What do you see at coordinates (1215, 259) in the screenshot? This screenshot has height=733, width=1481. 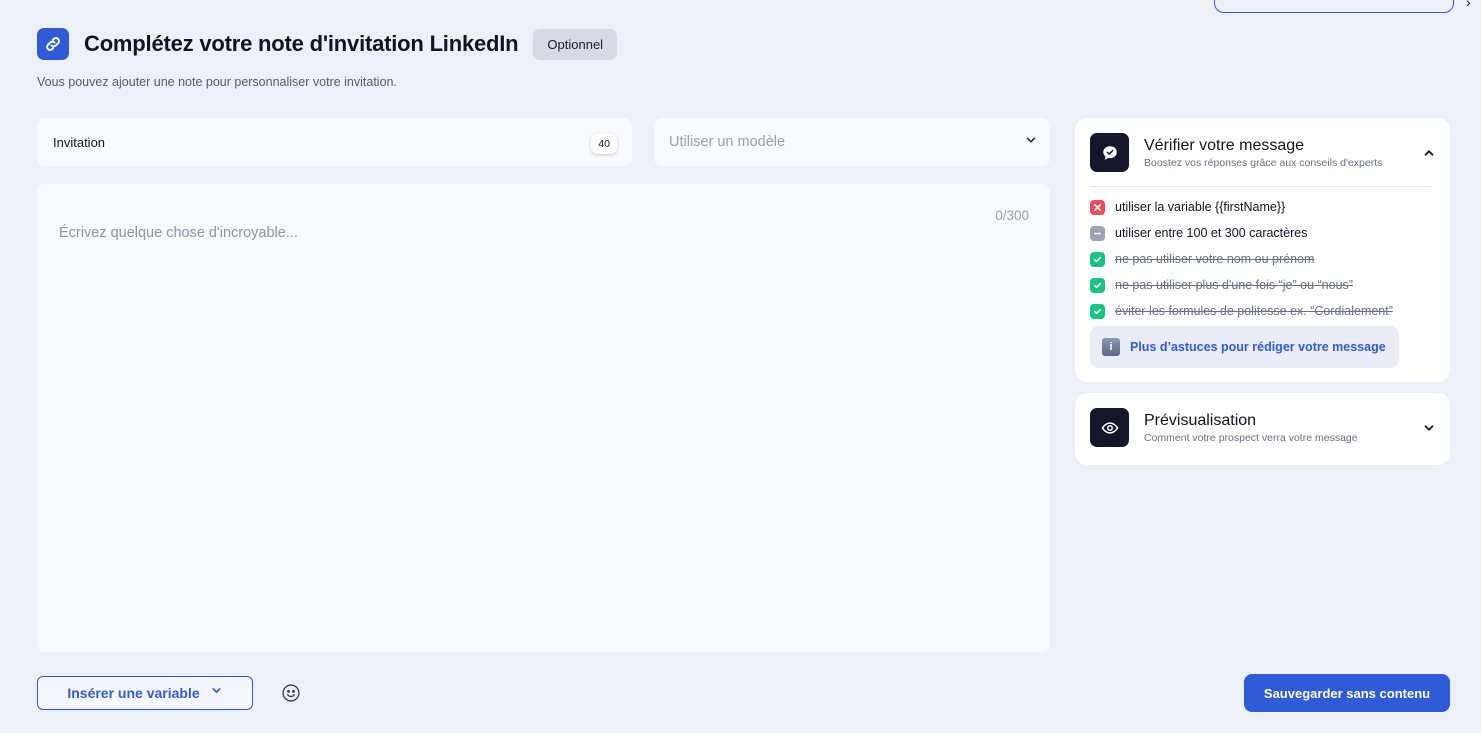 I see `check-label: ne pas utiliser votre nom ou prénom` at bounding box center [1215, 259].